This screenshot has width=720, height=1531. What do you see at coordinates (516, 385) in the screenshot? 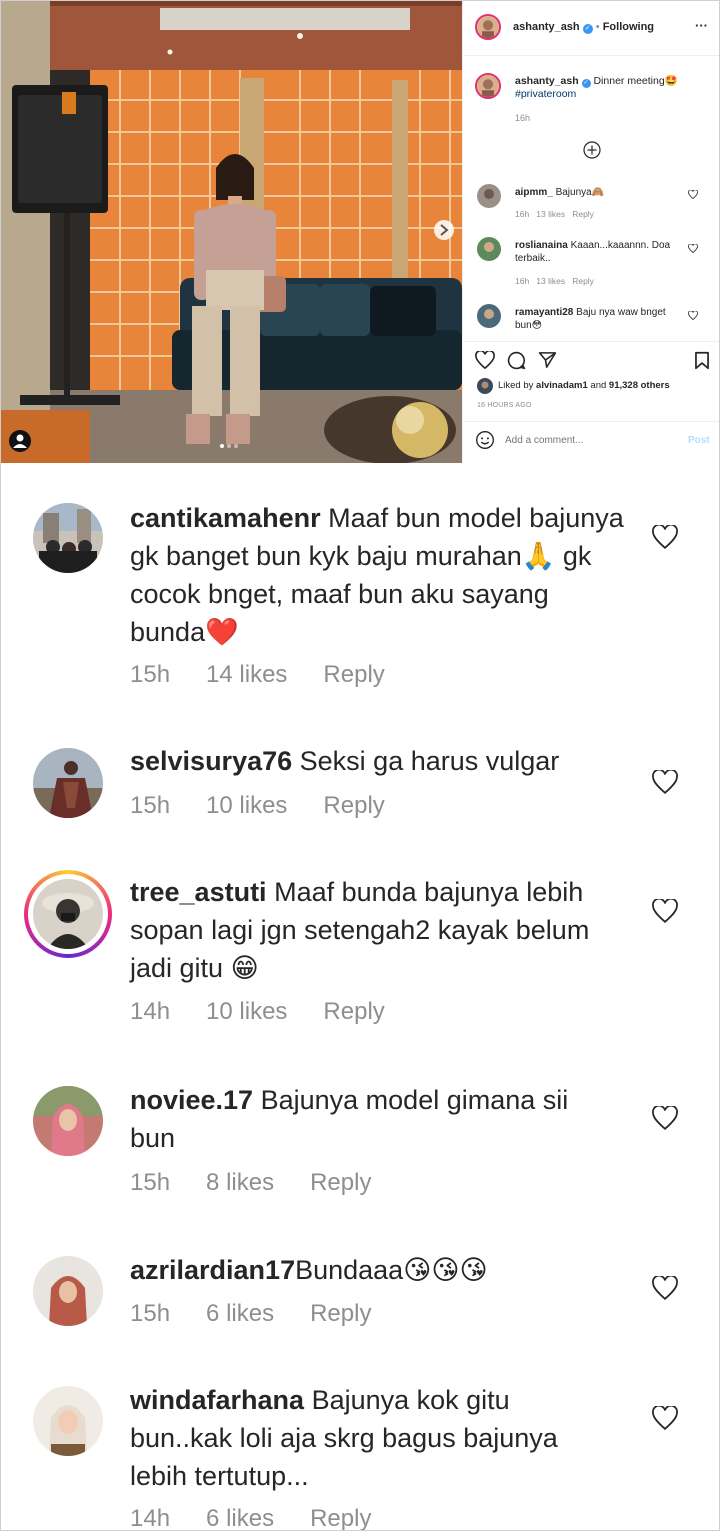
I see `liked-by-prefix: Liked by` at bounding box center [516, 385].